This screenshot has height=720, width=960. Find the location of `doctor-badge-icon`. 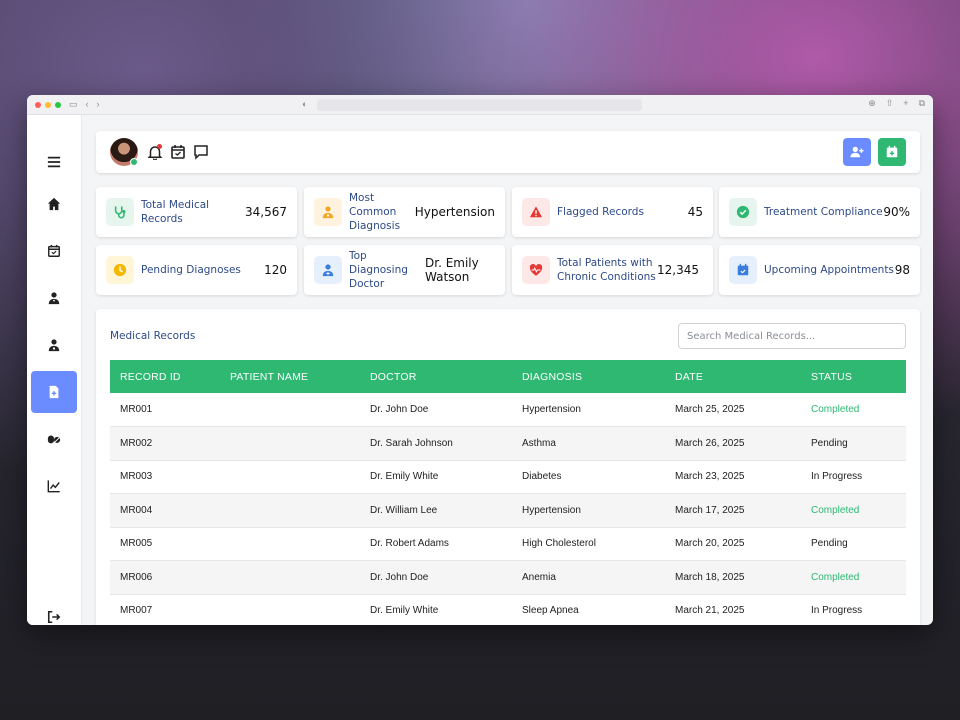

doctor-badge-icon is located at coordinates (328, 212).